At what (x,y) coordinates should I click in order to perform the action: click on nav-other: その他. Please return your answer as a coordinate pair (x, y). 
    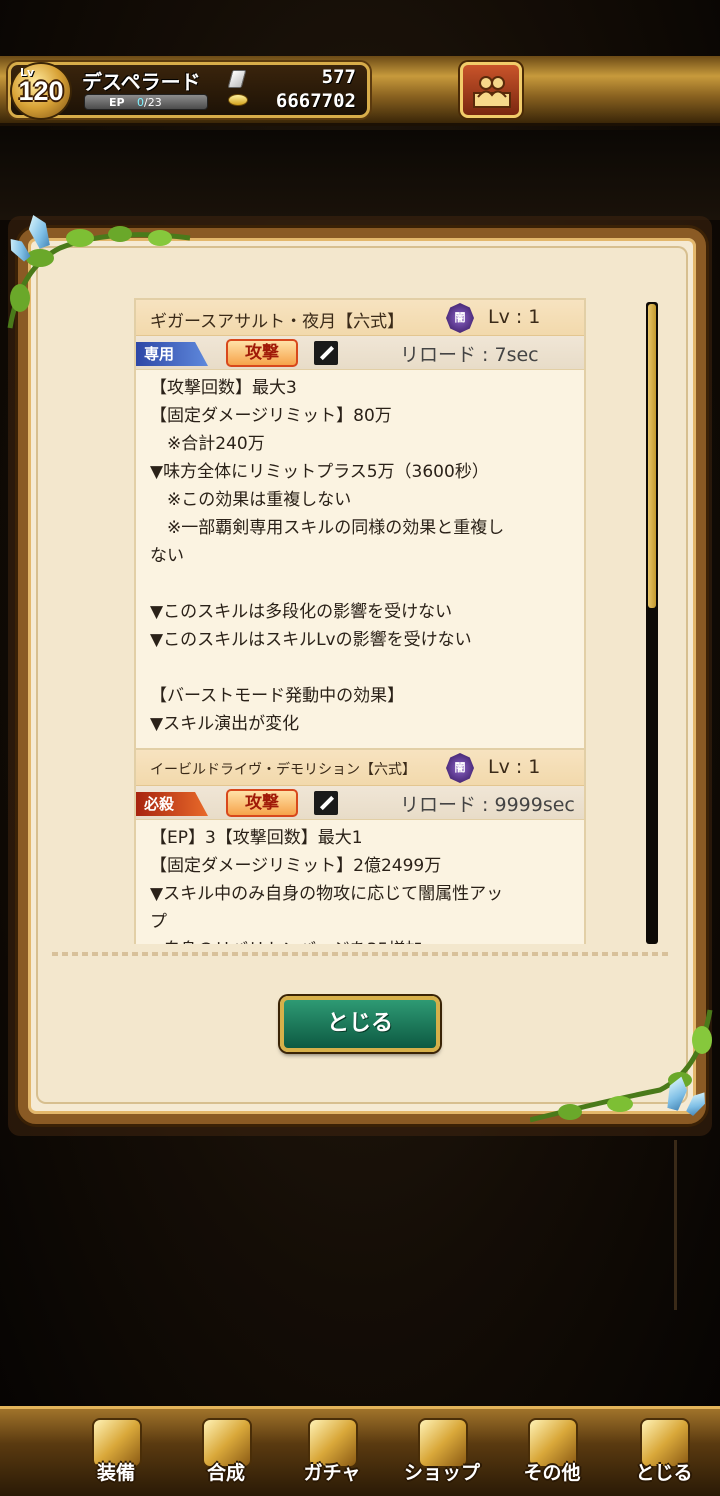
    Looking at the image, I should click on (552, 1452).